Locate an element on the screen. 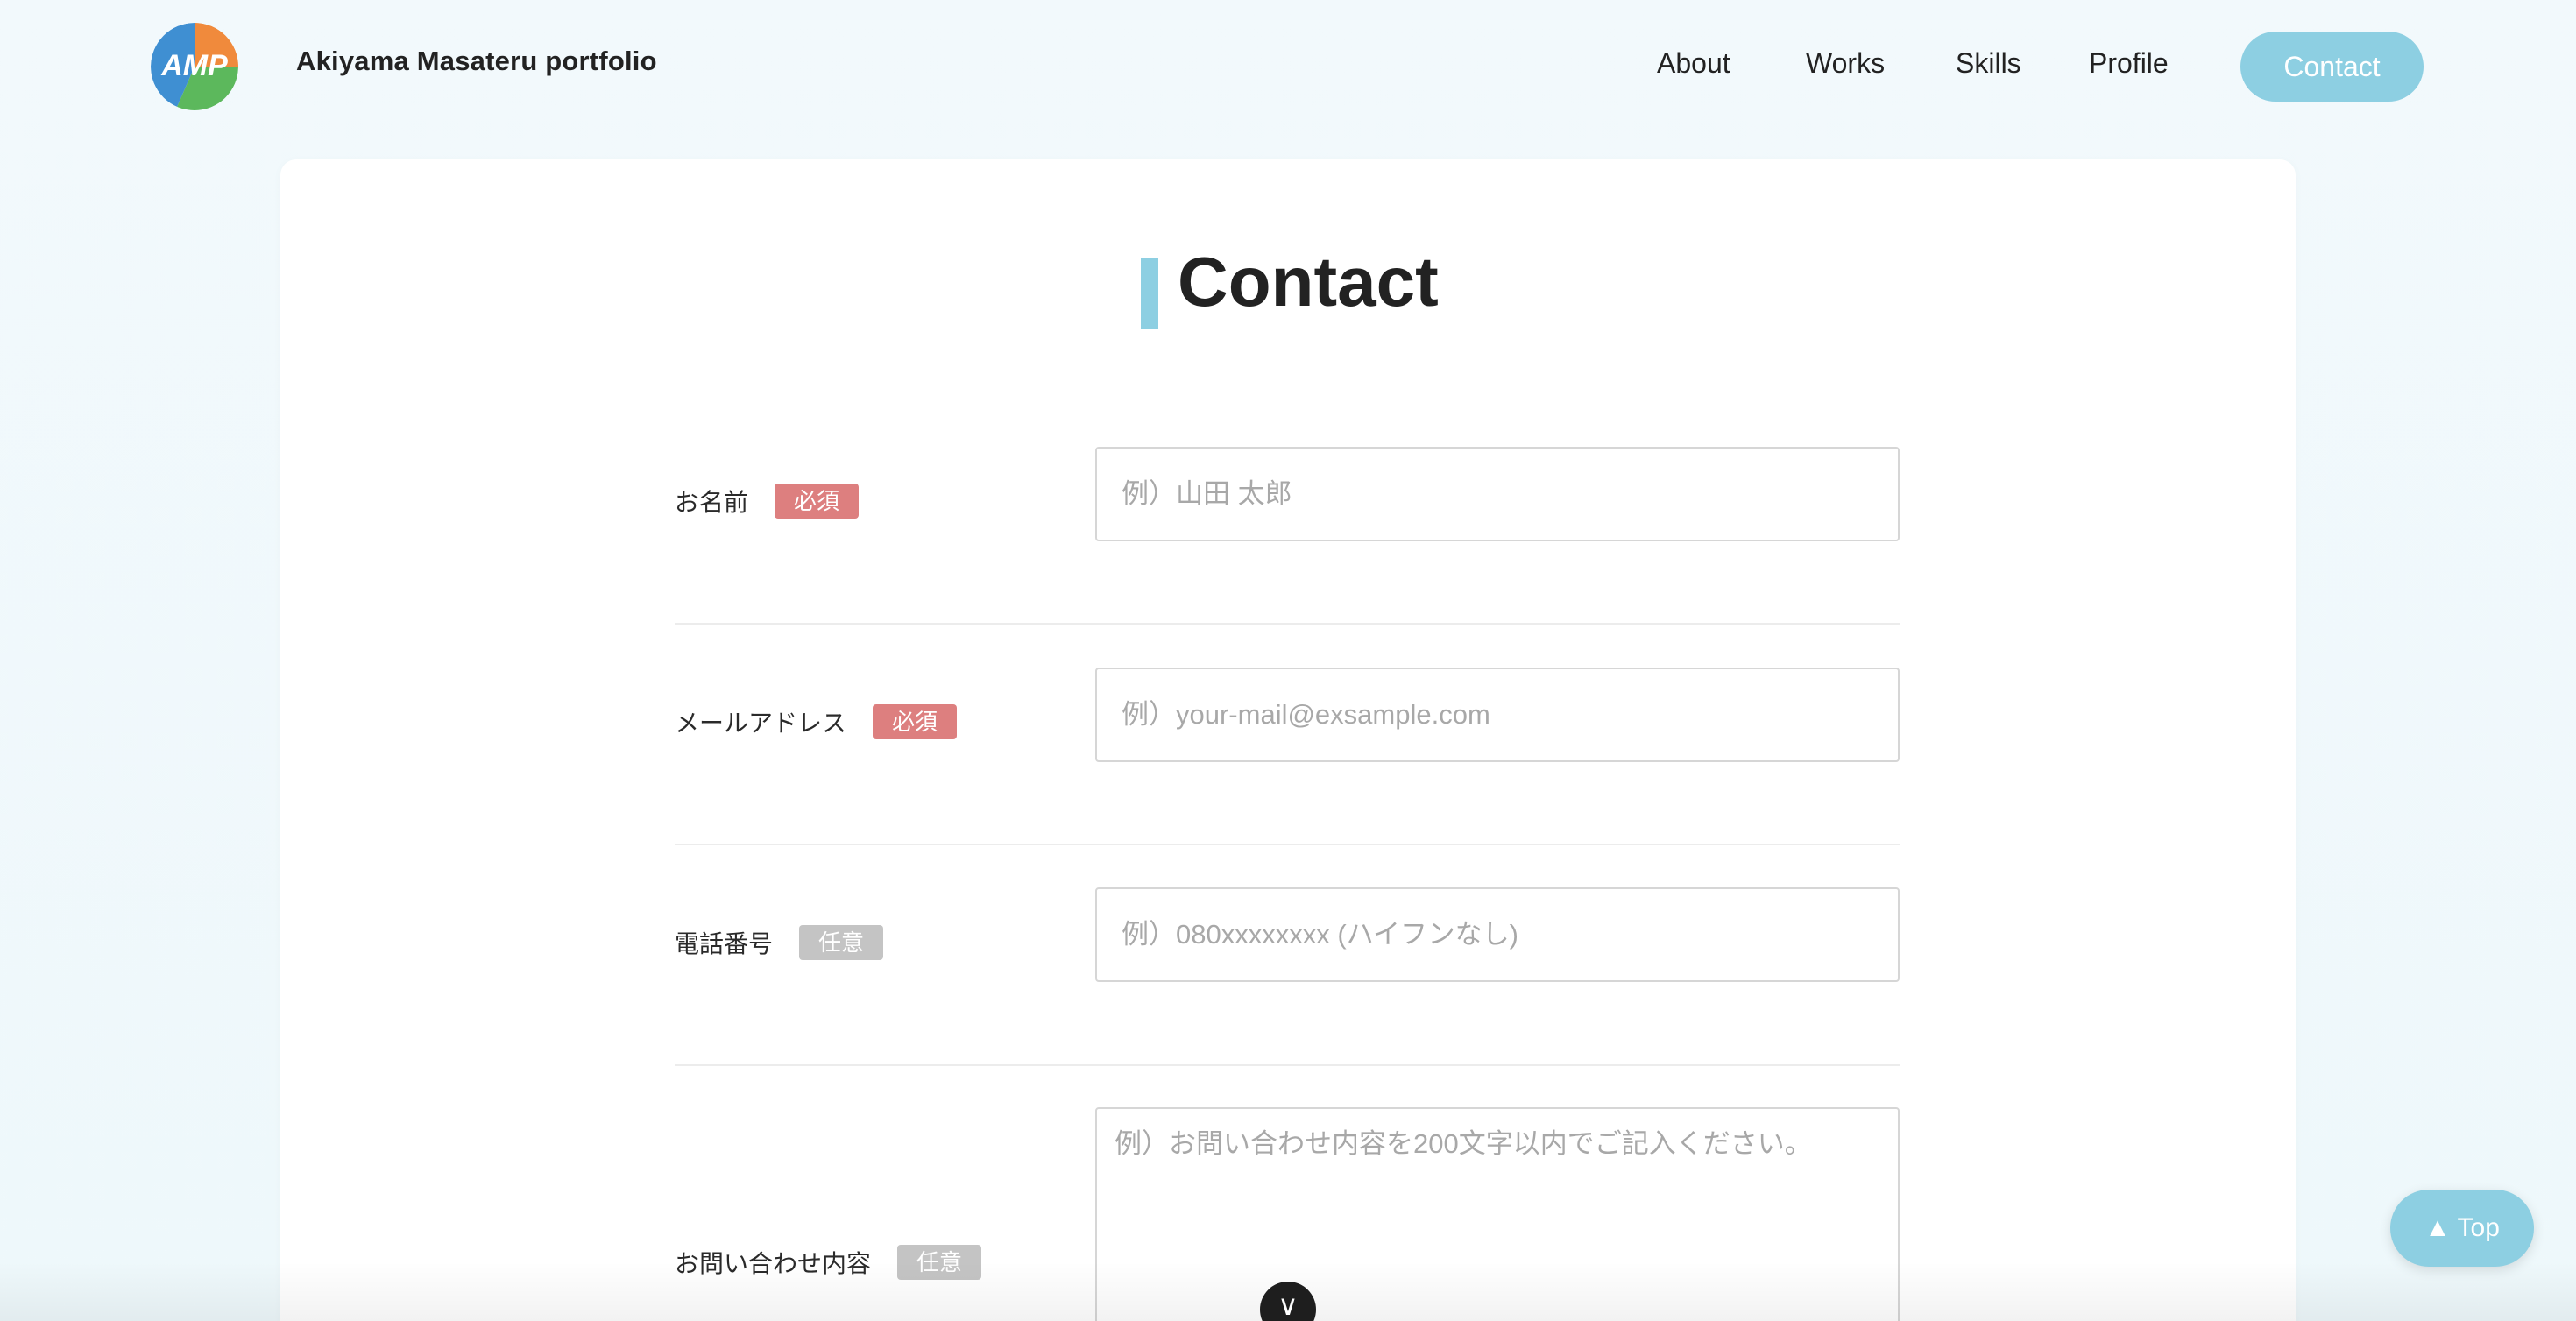 Image resolution: width=2576 pixels, height=1321 pixels. name-label-text: お名前 is located at coordinates (712, 503).